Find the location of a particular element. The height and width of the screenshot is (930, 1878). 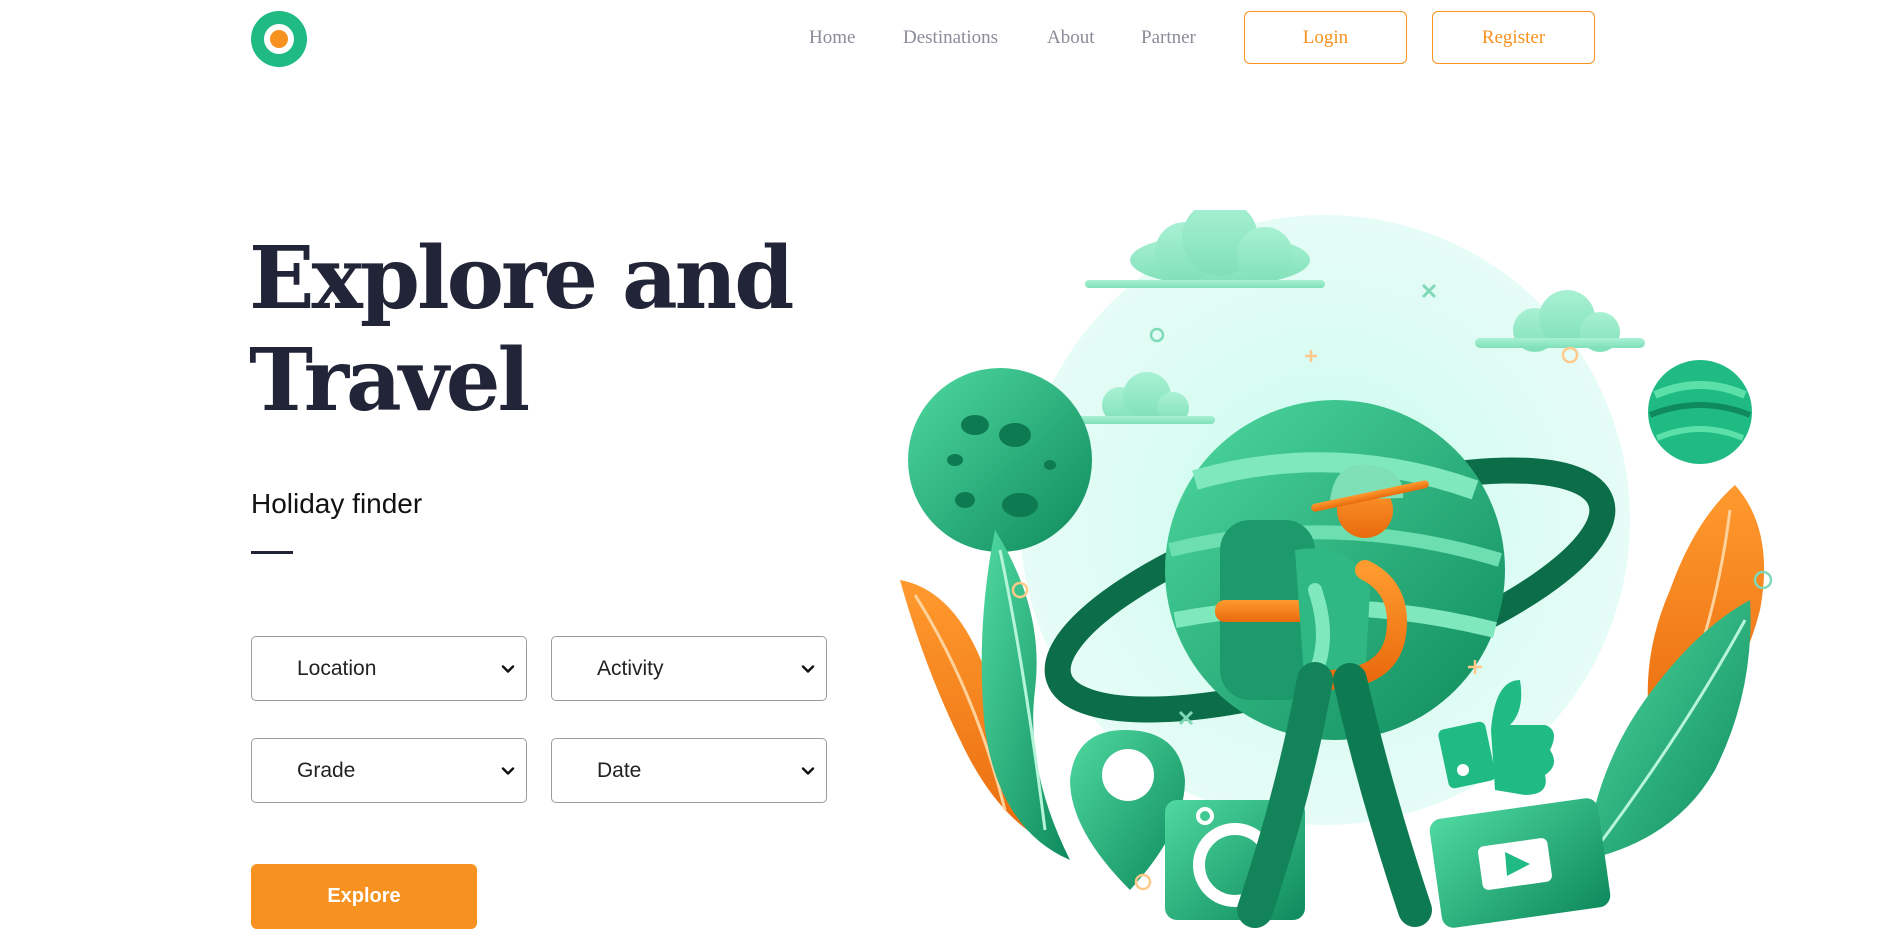

hero-title: Explore and Travel is located at coordinates (521, 330).